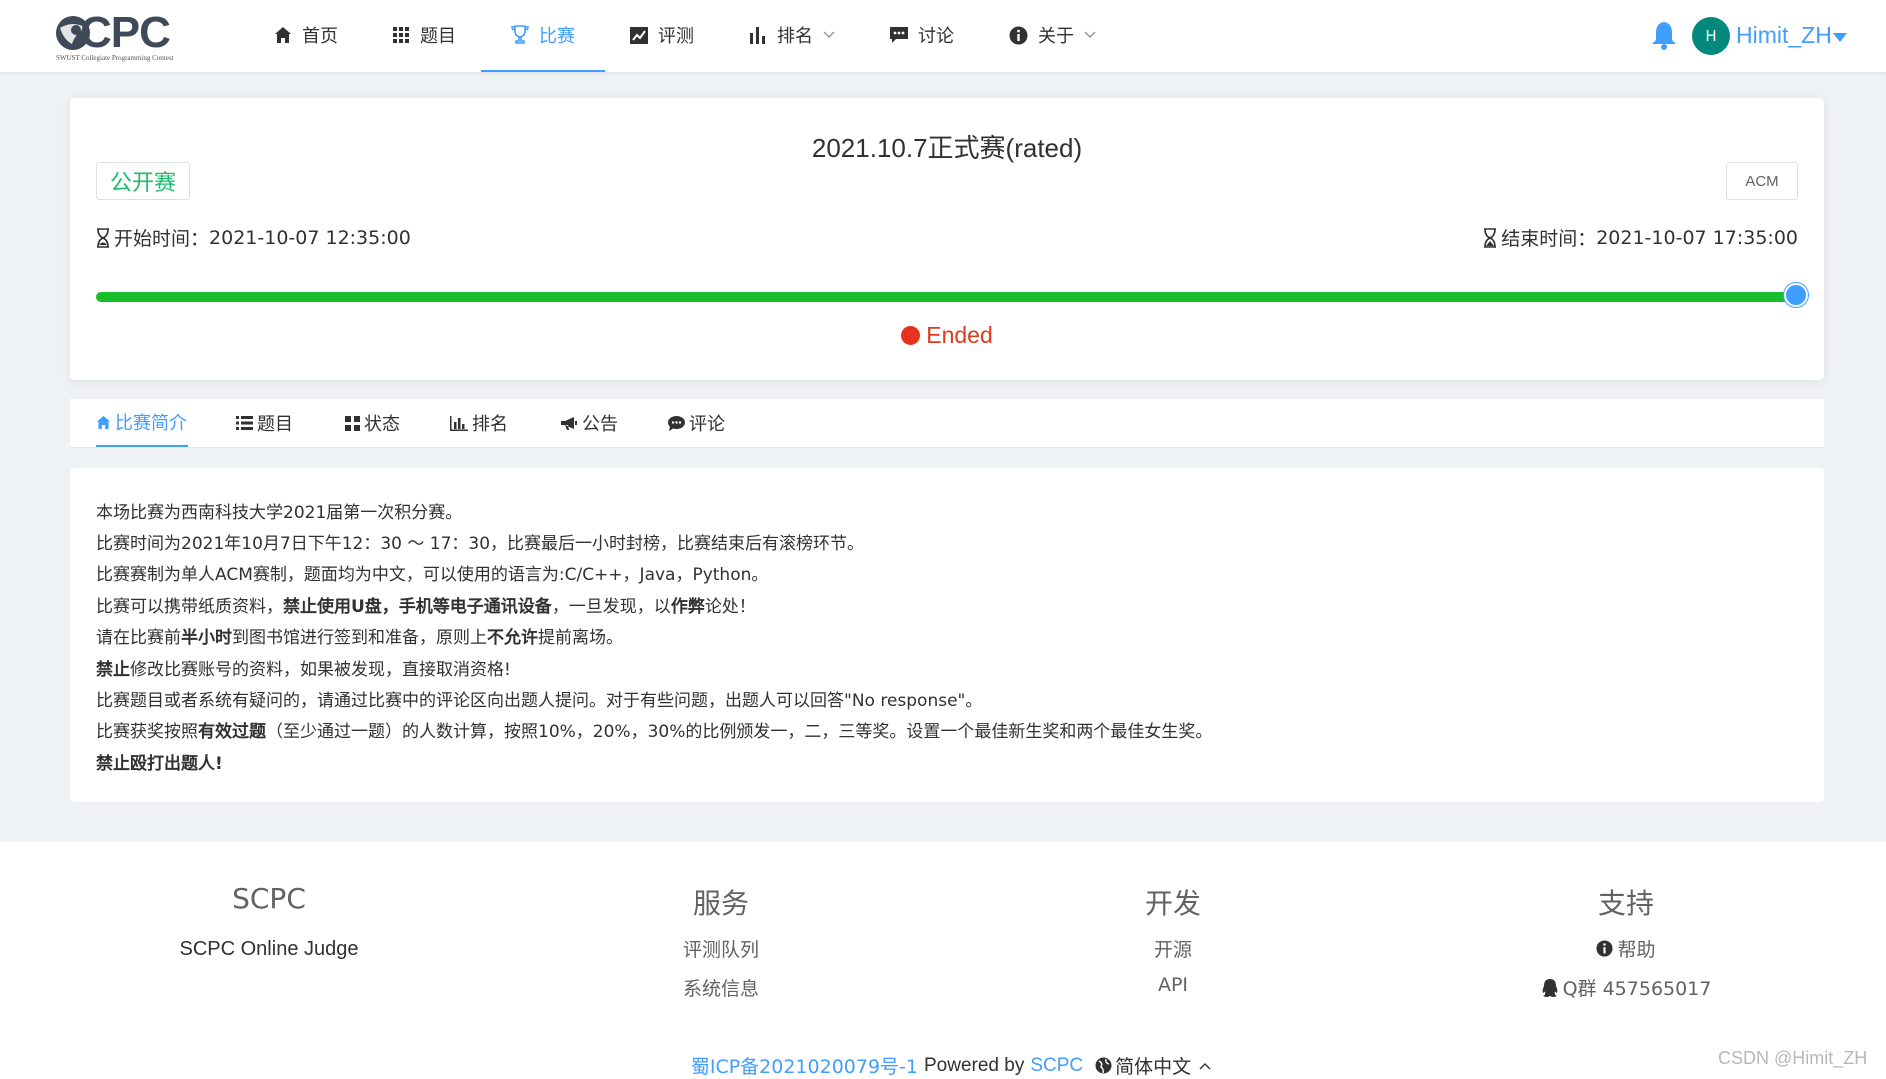 Image resolution: width=1886 pixels, height=1079 pixels. I want to click on username-dropdown: Himit_ZH, so click(1784, 35).